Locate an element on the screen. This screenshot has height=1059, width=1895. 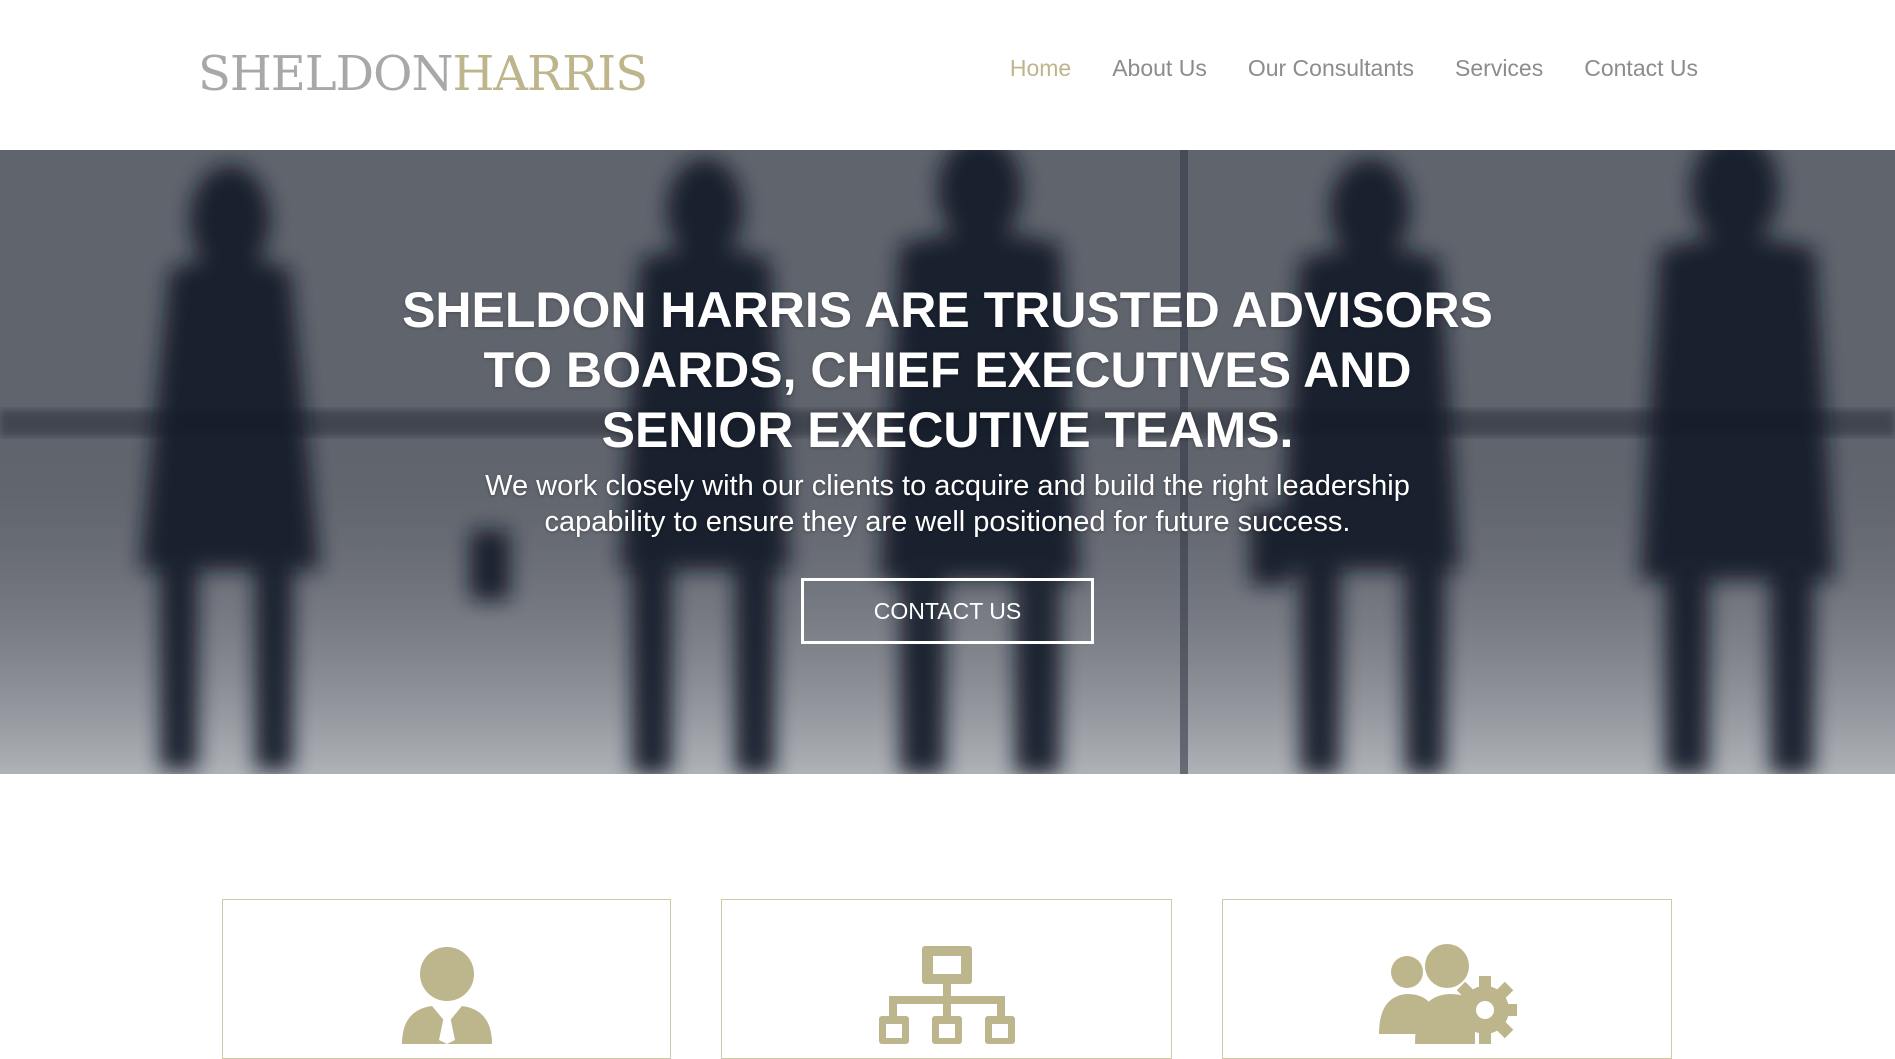
nav-our-consultants: Our Consultants is located at coordinates (1331, 68).